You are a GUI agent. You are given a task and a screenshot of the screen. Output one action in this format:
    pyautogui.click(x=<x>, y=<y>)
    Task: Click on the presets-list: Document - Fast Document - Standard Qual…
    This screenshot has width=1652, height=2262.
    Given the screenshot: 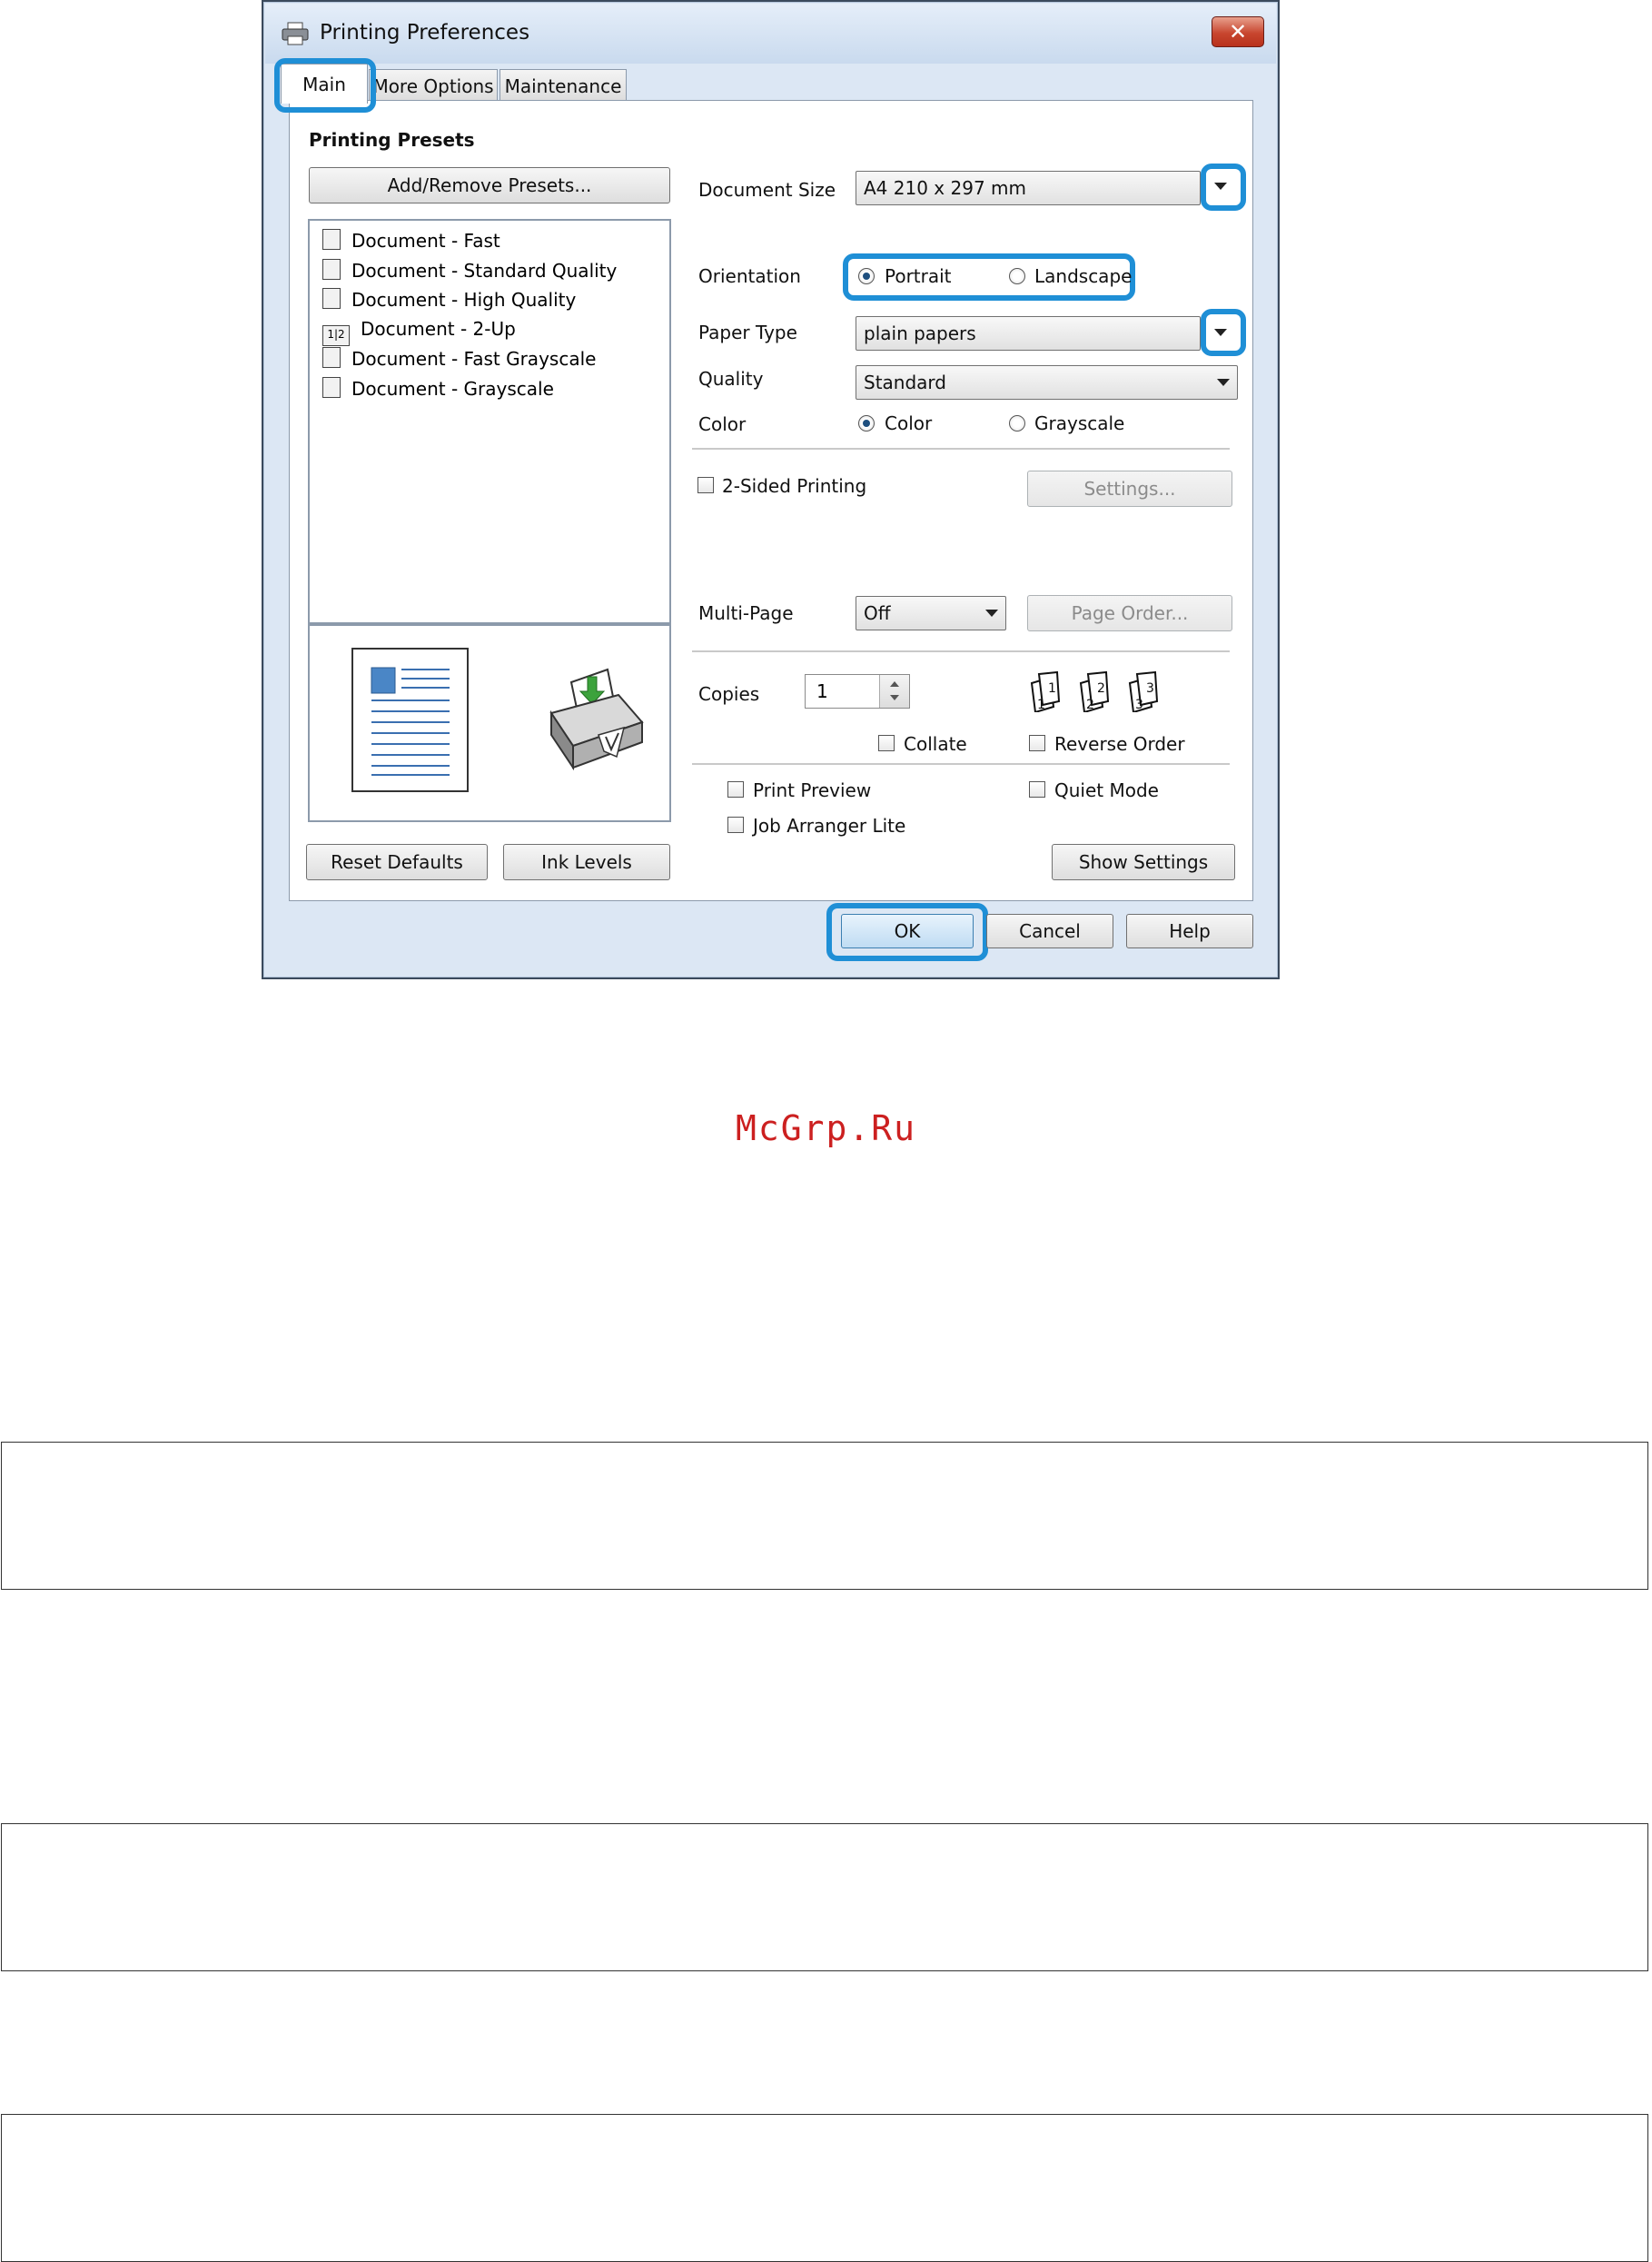 What is the action you would take?
    pyautogui.click(x=489, y=421)
    